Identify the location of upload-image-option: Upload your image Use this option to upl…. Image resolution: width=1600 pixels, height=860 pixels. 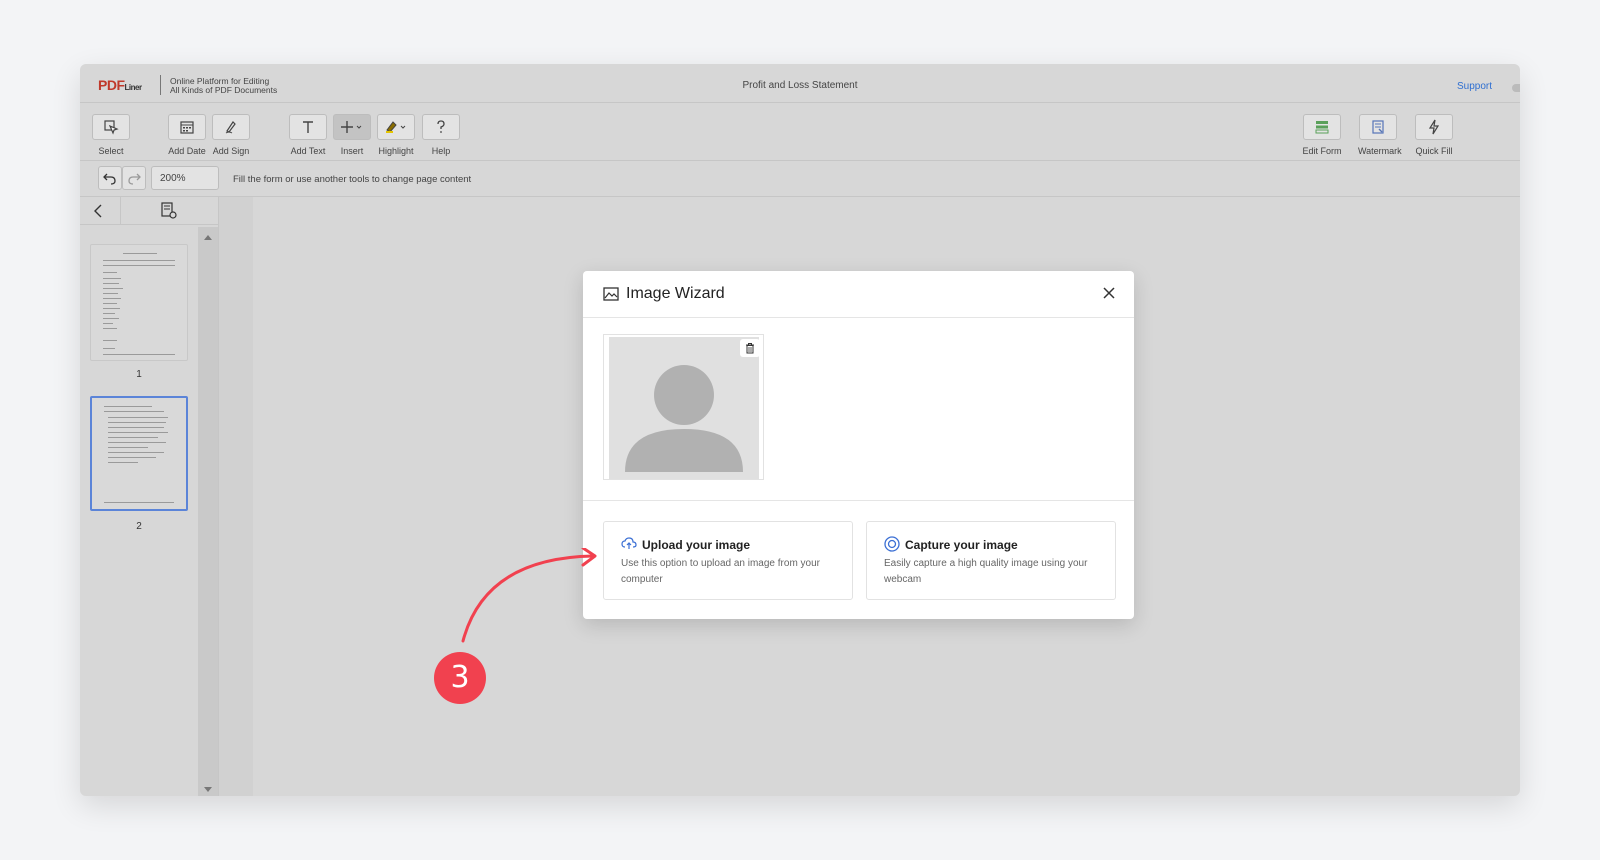
(728, 560).